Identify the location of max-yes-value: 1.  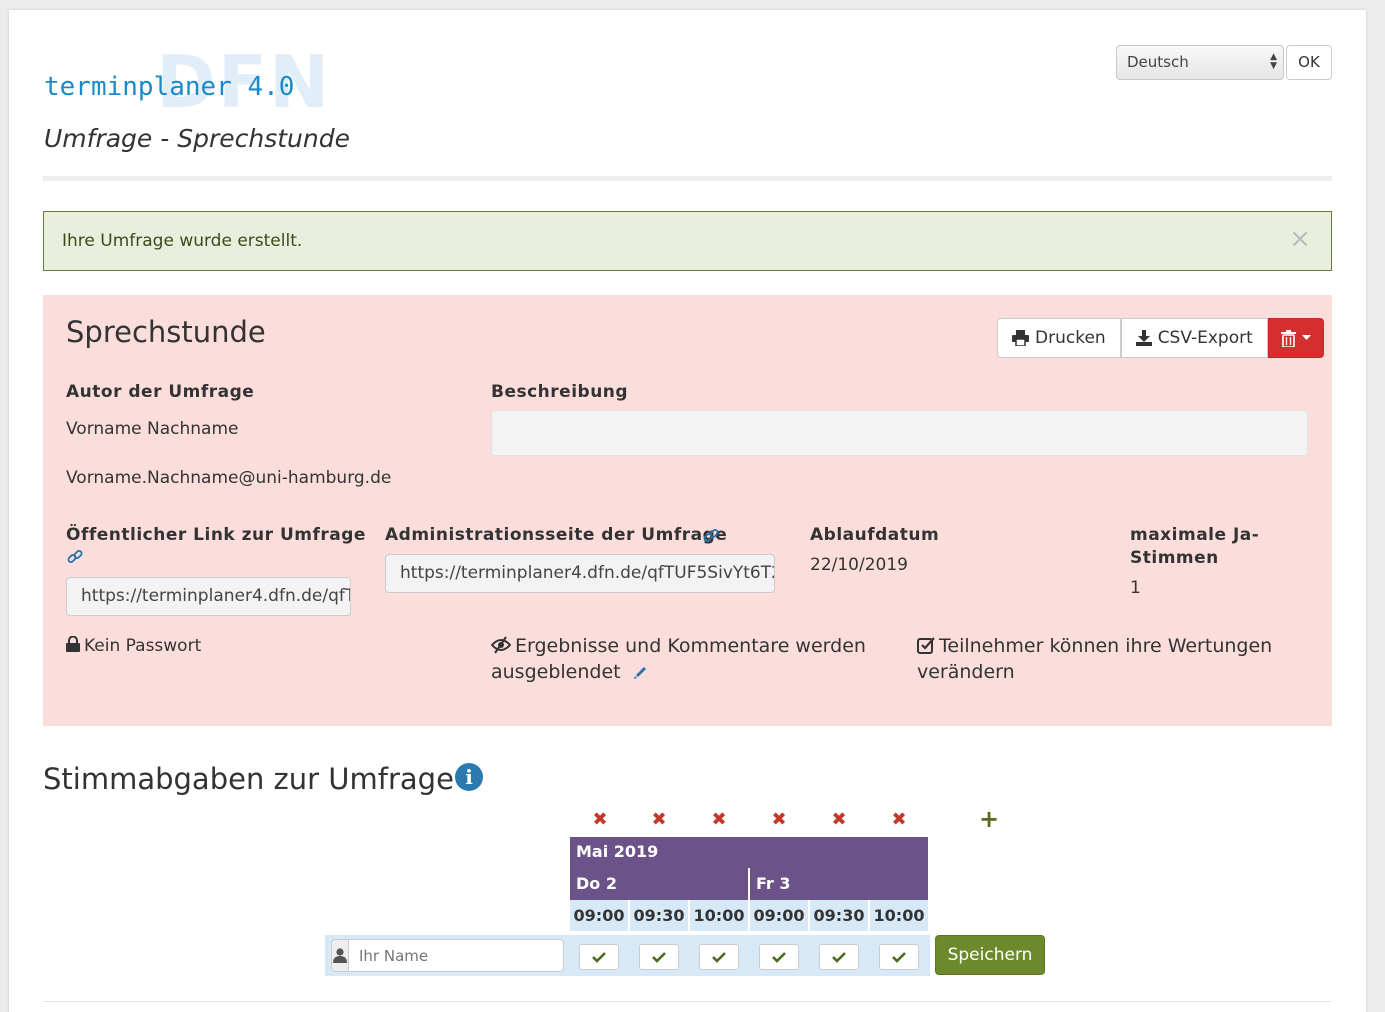
(1135, 588).